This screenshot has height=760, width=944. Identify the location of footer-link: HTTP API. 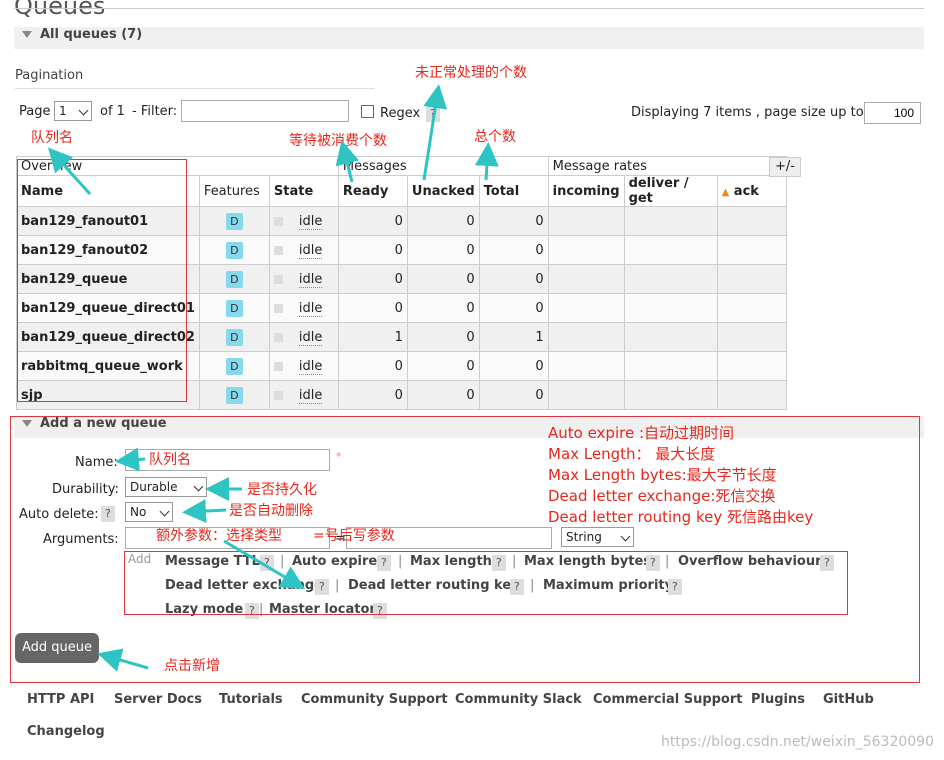
(60, 699).